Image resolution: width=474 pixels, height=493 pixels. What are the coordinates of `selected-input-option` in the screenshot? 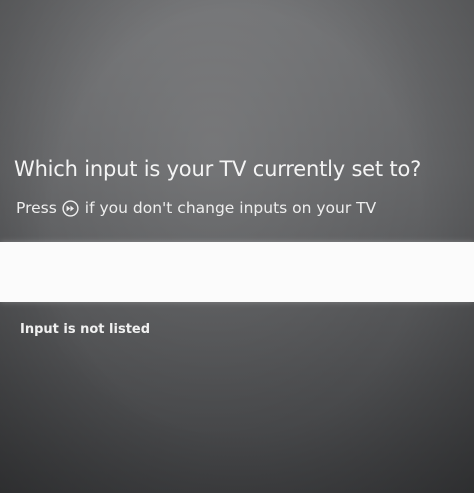 It's located at (237, 272).